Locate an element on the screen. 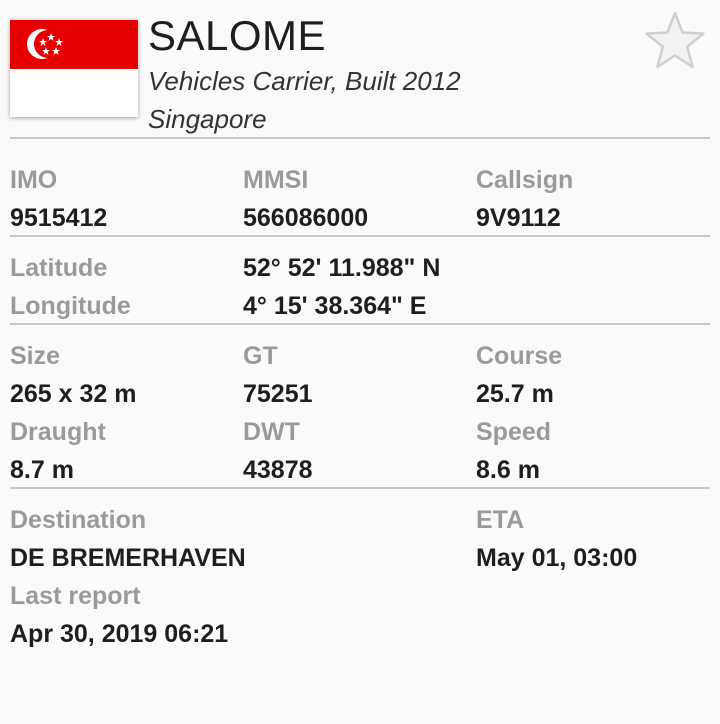 This screenshot has width=720, height=724. eta-label: ETA is located at coordinates (500, 520).